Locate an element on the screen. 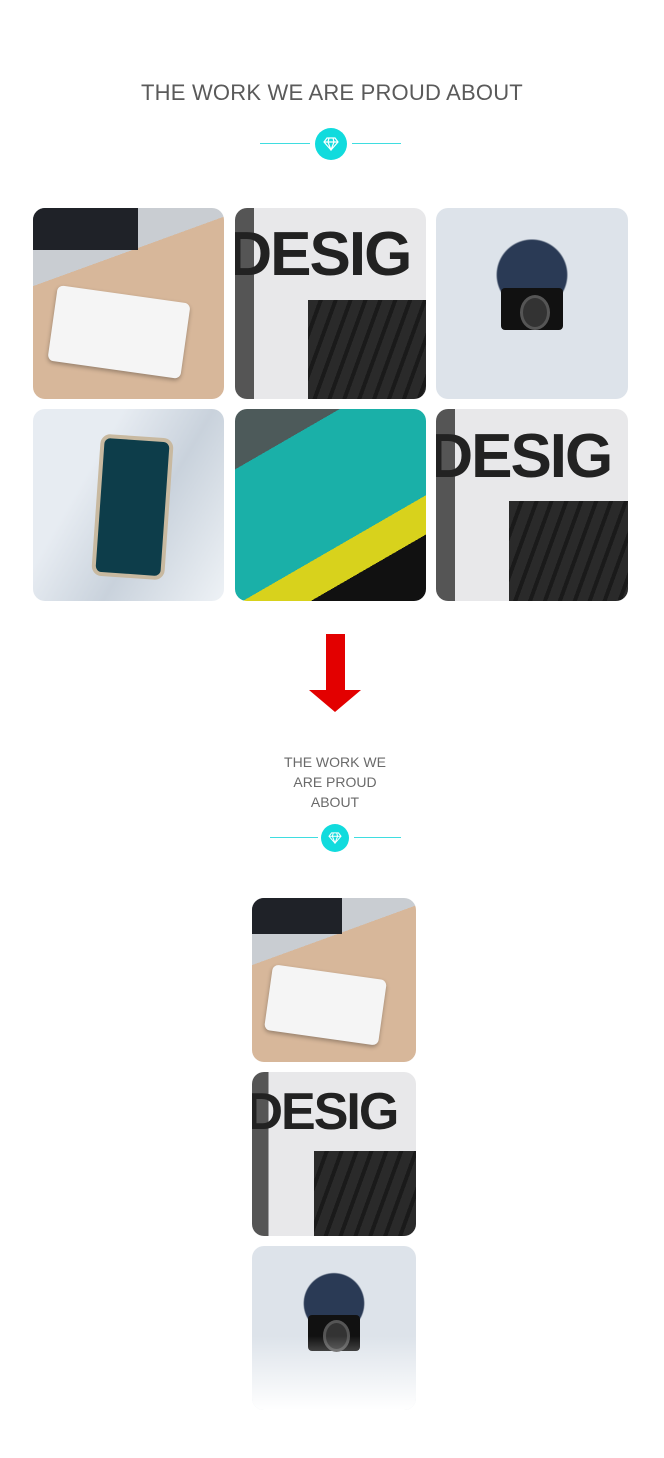 This screenshot has width=664, height=1458. section-title-mobile: THE WORK WE ARE PROUD ABOUT is located at coordinates (335, 782).